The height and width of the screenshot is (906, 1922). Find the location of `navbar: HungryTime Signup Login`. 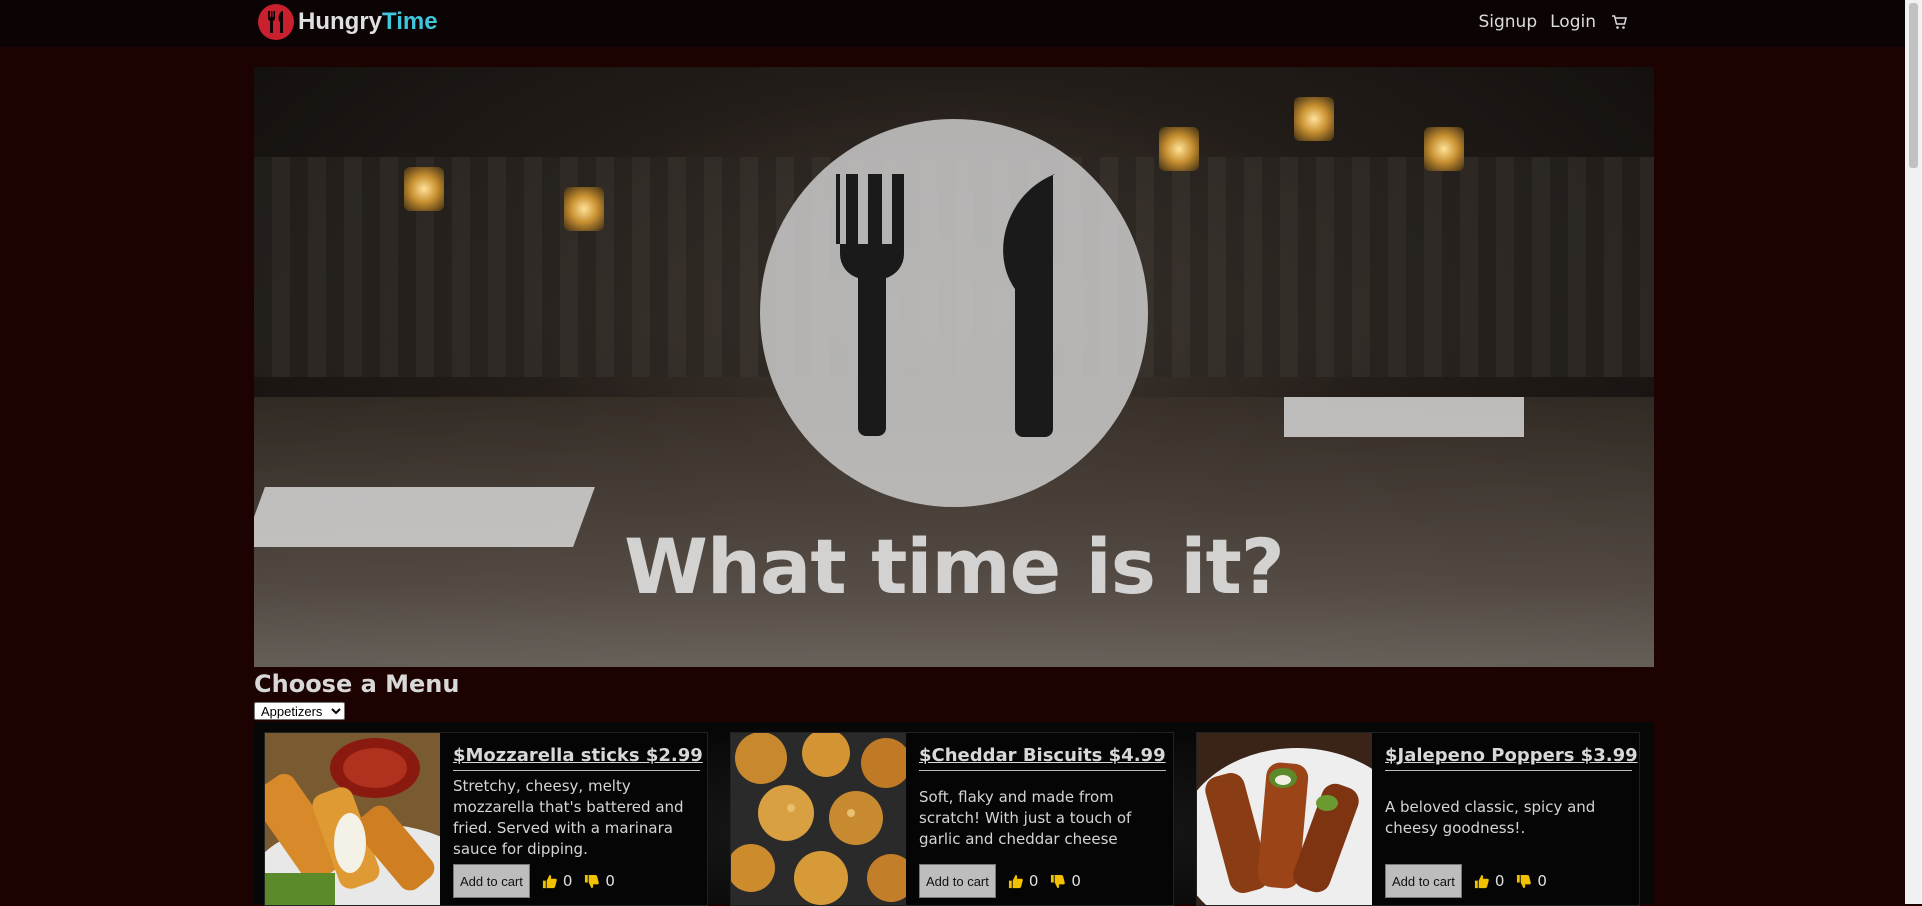

navbar: HungryTime Signup Login is located at coordinates (952, 23).